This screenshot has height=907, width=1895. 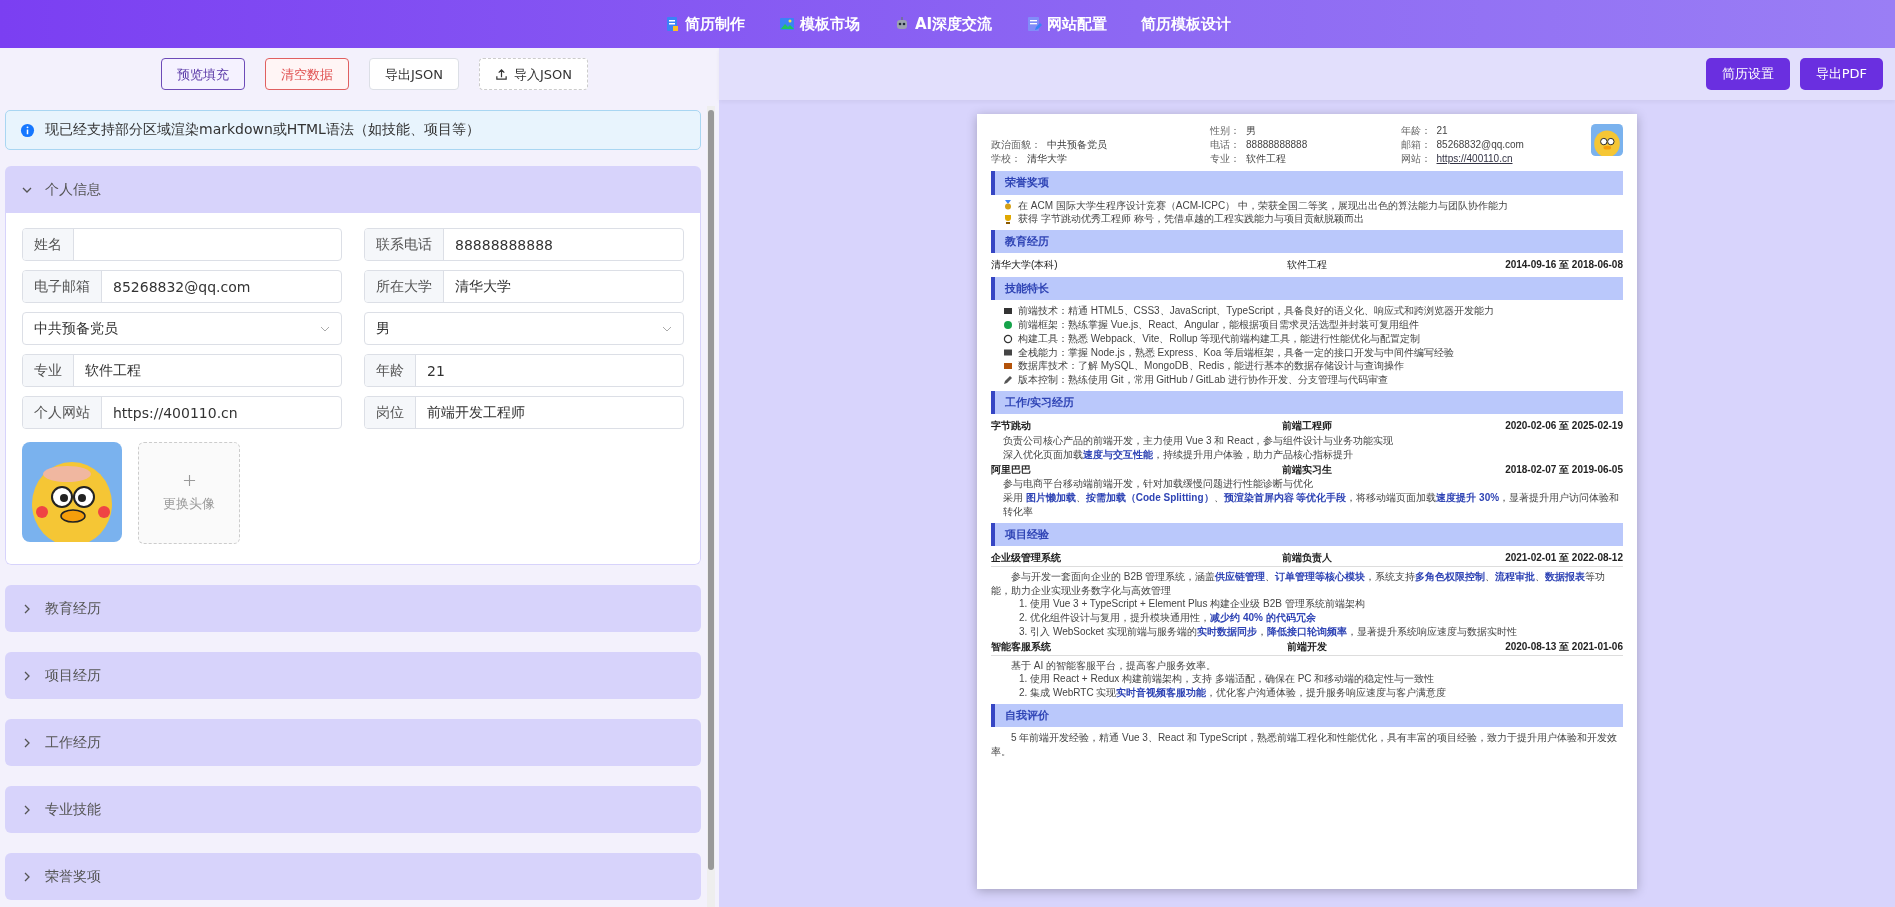 I want to click on skill-text: 构建工具：熟悉 Webpack、Vite、Rollup 等现代前端构建工具，能进行性能优化与配置定制, so click(x=1219, y=338).